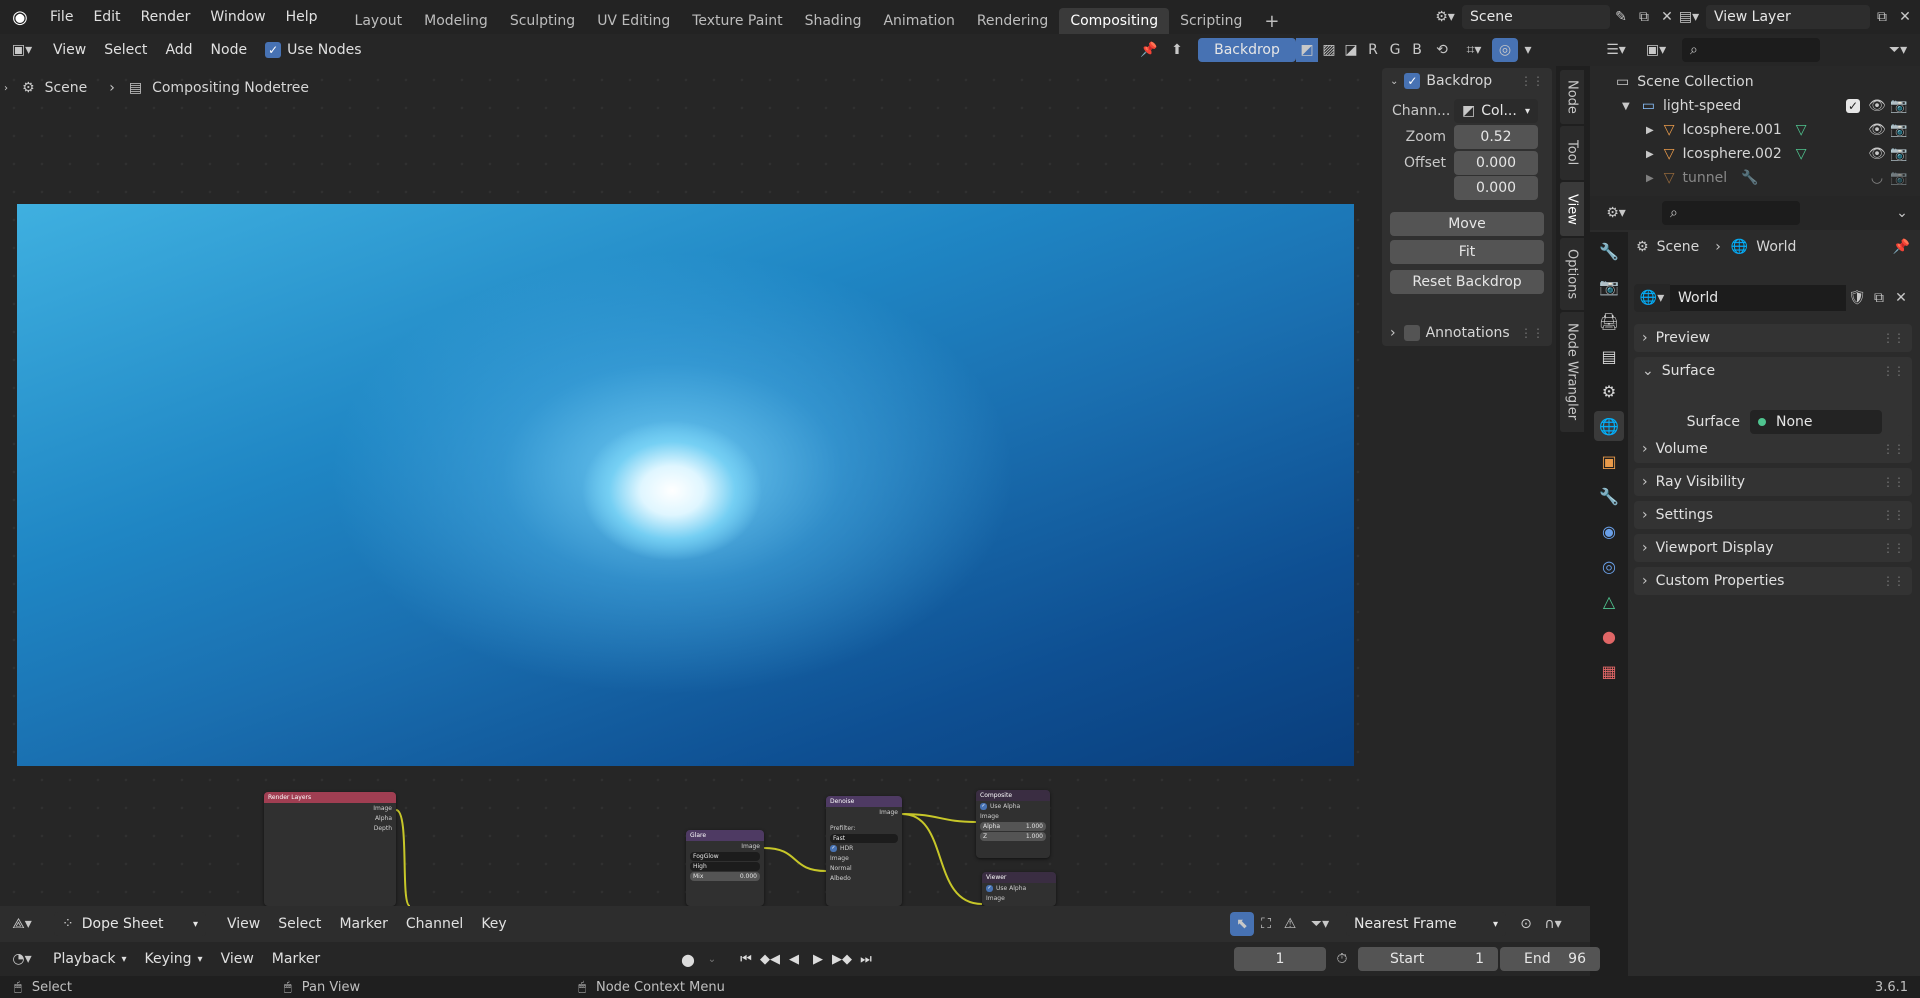 The image size is (1920, 998). What do you see at coordinates (1877, 178) in the screenshot?
I see `eye-closed-icon: ◡` at bounding box center [1877, 178].